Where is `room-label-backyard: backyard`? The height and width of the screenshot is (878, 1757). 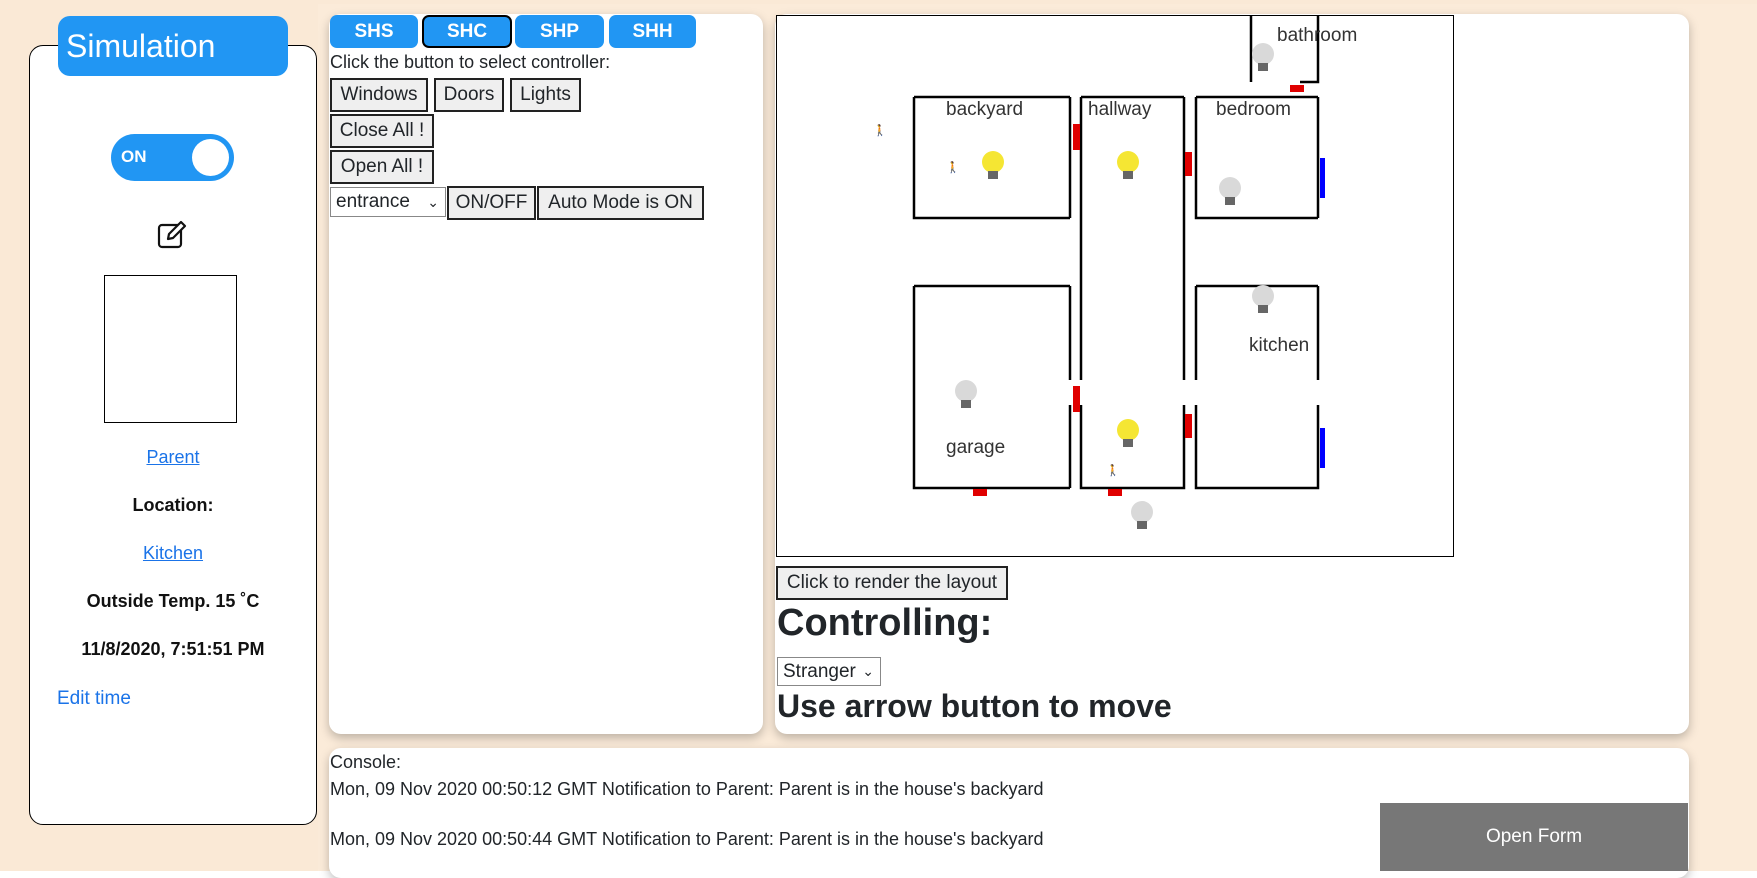 room-label-backyard: backyard is located at coordinates (985, 109).